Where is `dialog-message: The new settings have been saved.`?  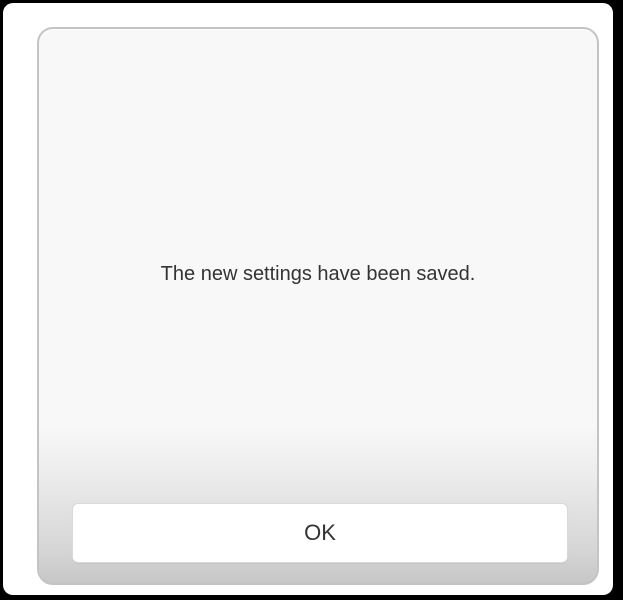 dialog-message: The new settings have been saved. is located at coordinates (318, 274).